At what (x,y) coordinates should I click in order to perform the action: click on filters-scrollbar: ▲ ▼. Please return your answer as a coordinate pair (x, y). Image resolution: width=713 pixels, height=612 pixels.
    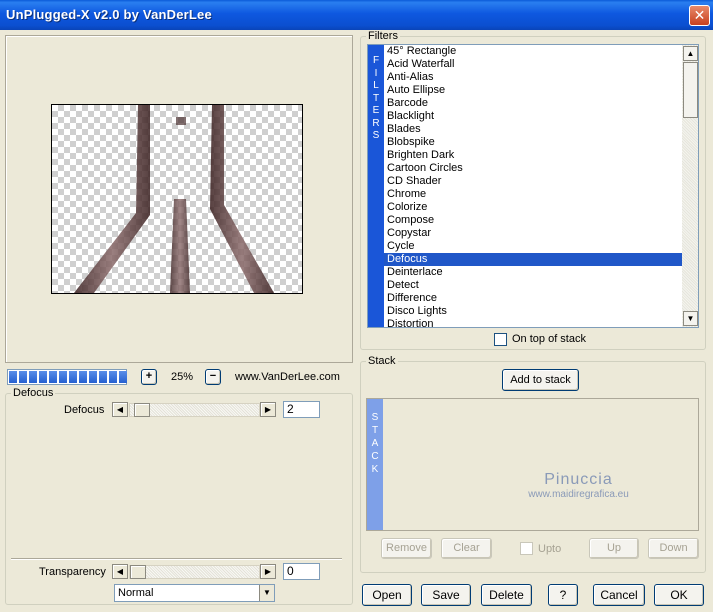
    Looking at the image, I should click on (690, 186).